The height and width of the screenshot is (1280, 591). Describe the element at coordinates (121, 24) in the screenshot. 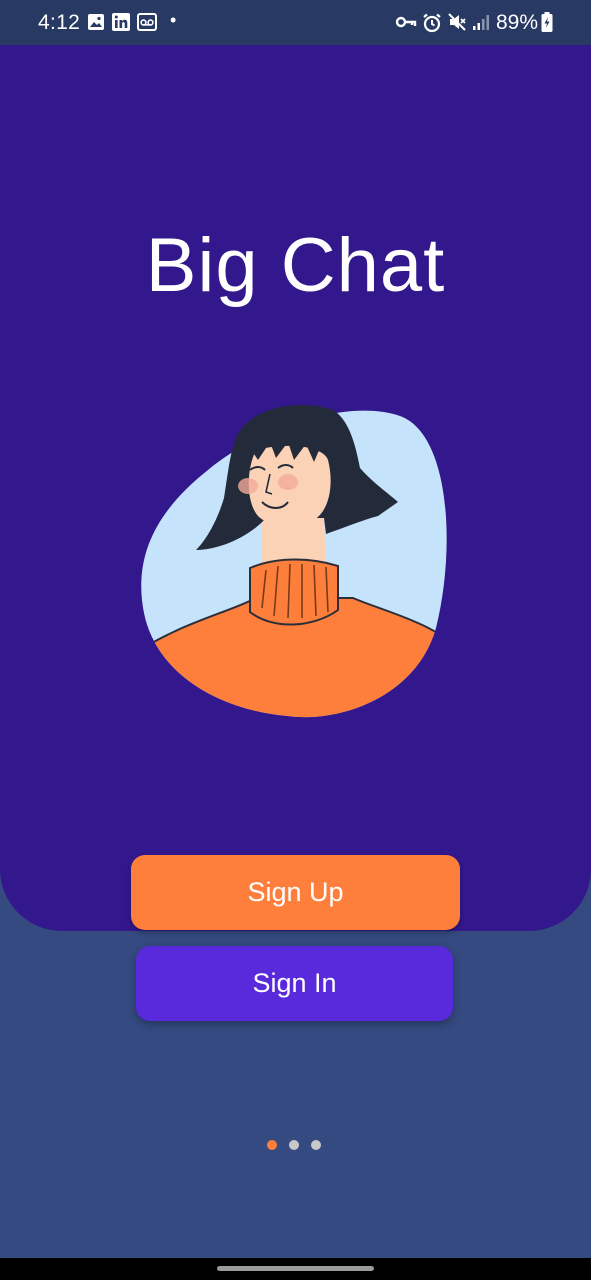

I see `linkedin-icon` at that location.